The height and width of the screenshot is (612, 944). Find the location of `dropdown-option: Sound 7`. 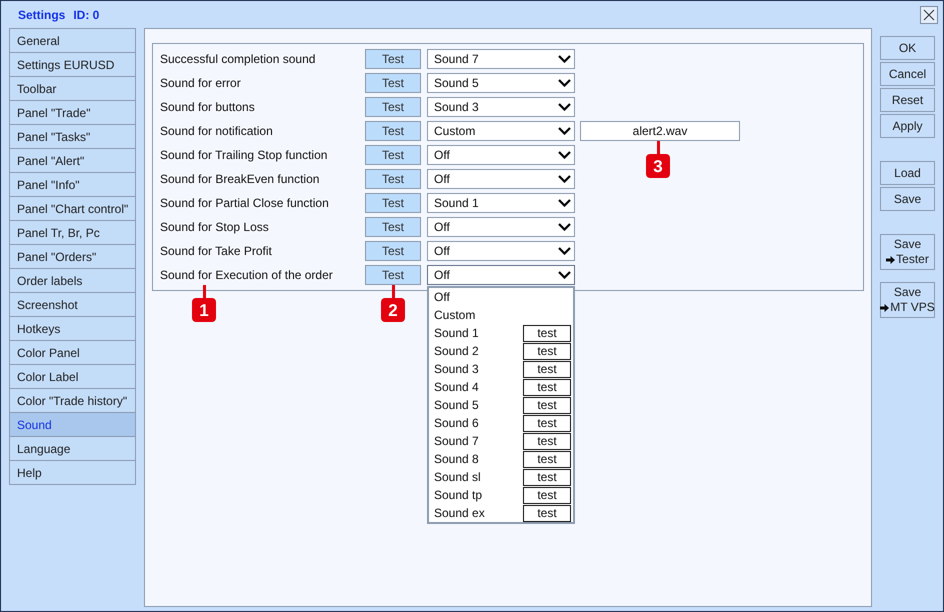

dropdown-option: Sound 7 is located at coordinates (456, 441).